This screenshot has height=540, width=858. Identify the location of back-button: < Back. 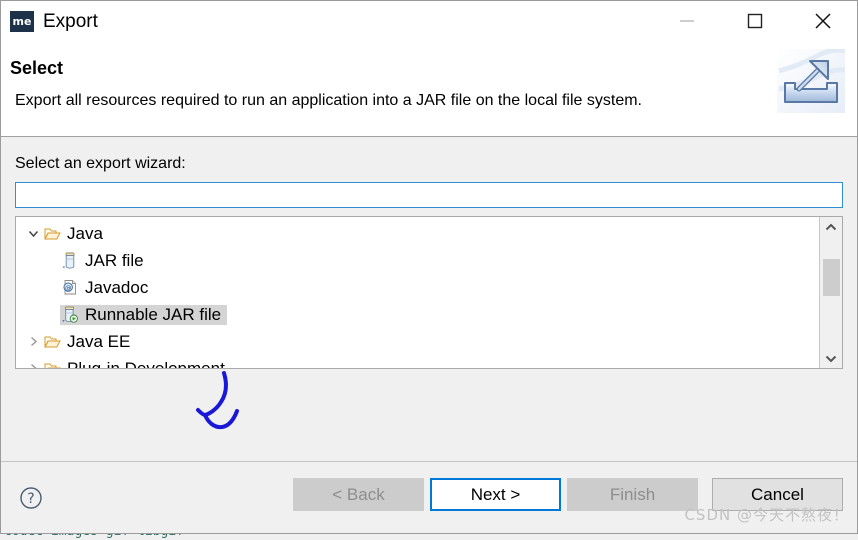
(358, 494).